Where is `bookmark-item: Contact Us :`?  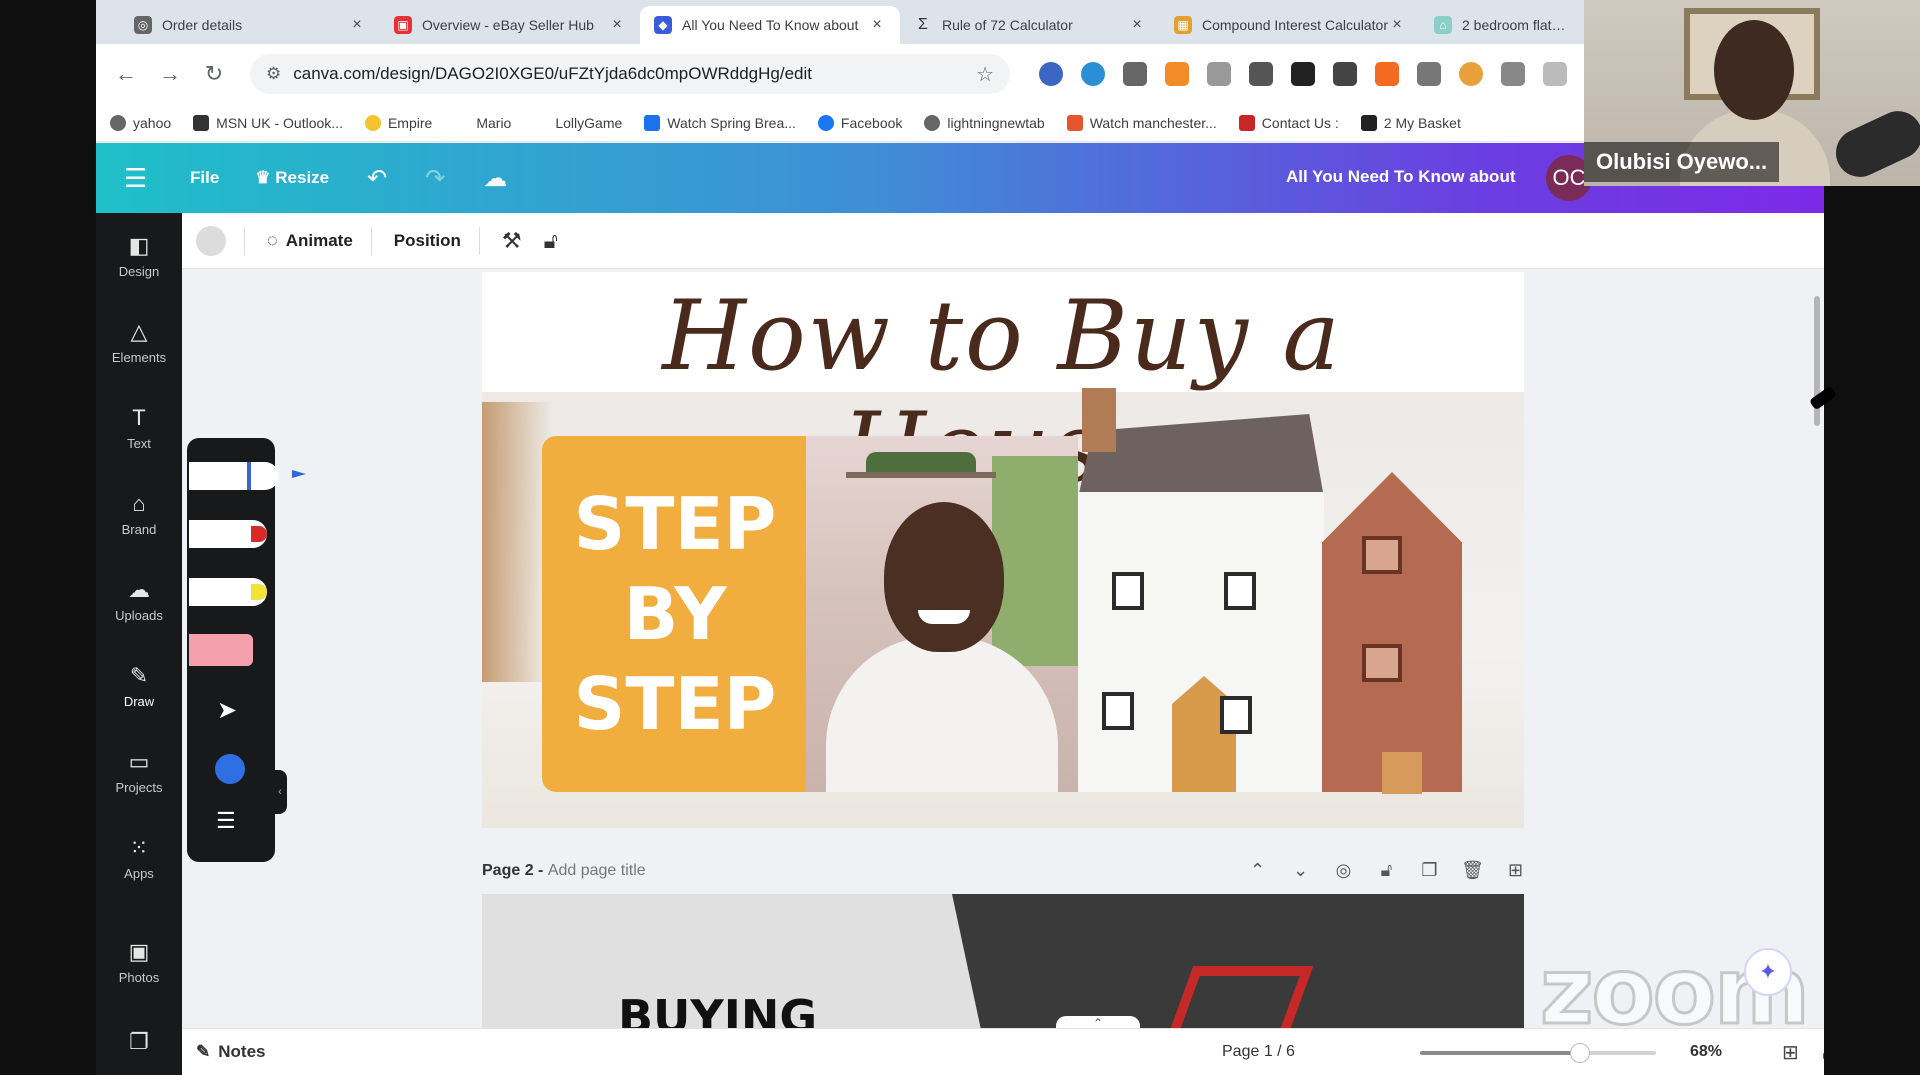 bookmark-item: Contact Us : is located at coordinates (1288, 122).